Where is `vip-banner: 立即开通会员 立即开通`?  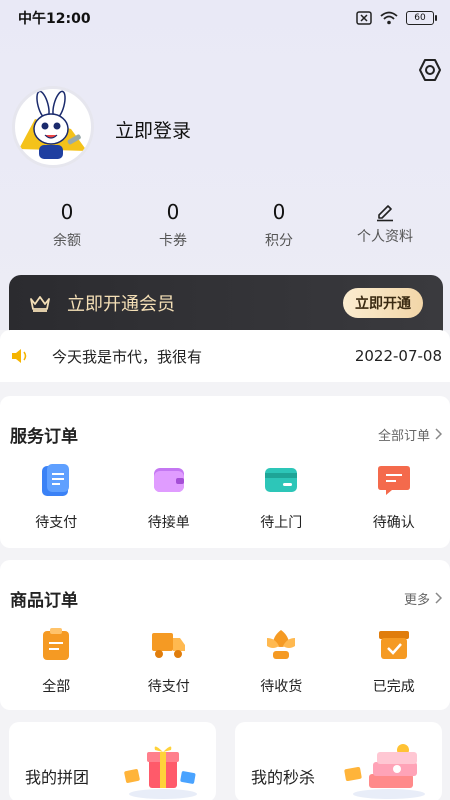
vip-banner: 立即开通会员 立即开通 is located at coordinates (226, 303).